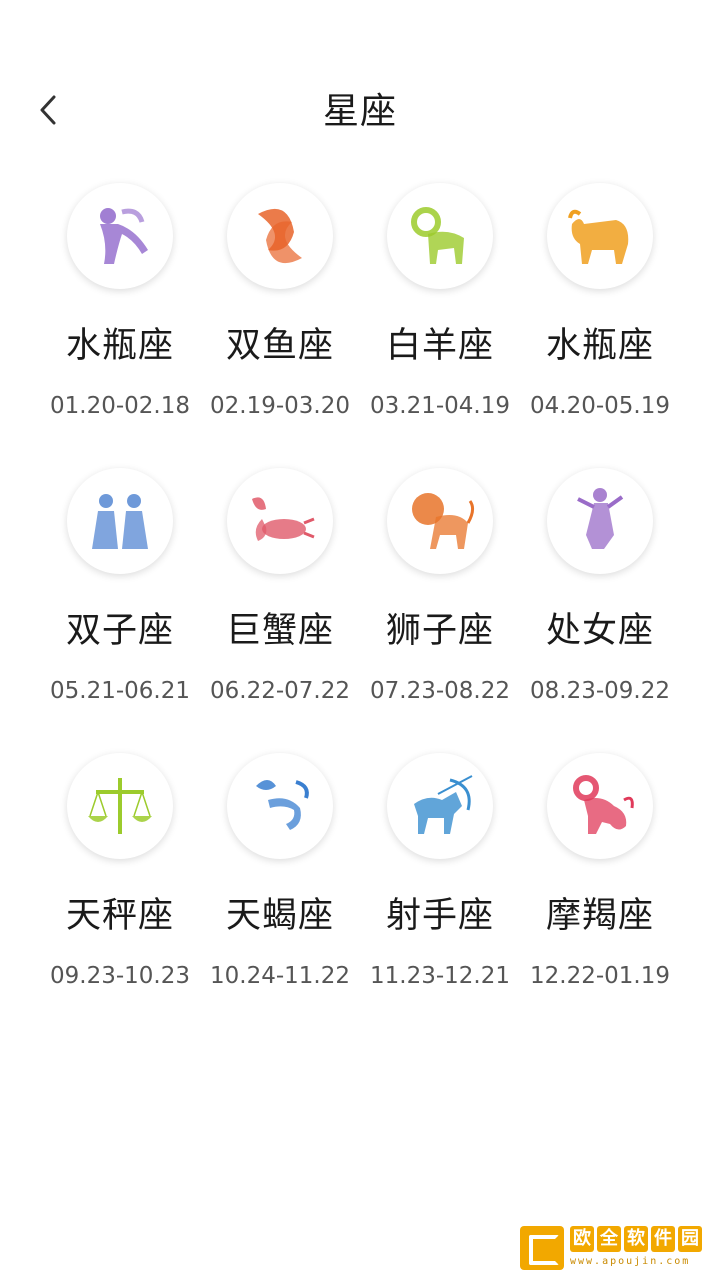 This screenshot has width=720, height=1280. I want to click on libra-icon, so click(120, 806).